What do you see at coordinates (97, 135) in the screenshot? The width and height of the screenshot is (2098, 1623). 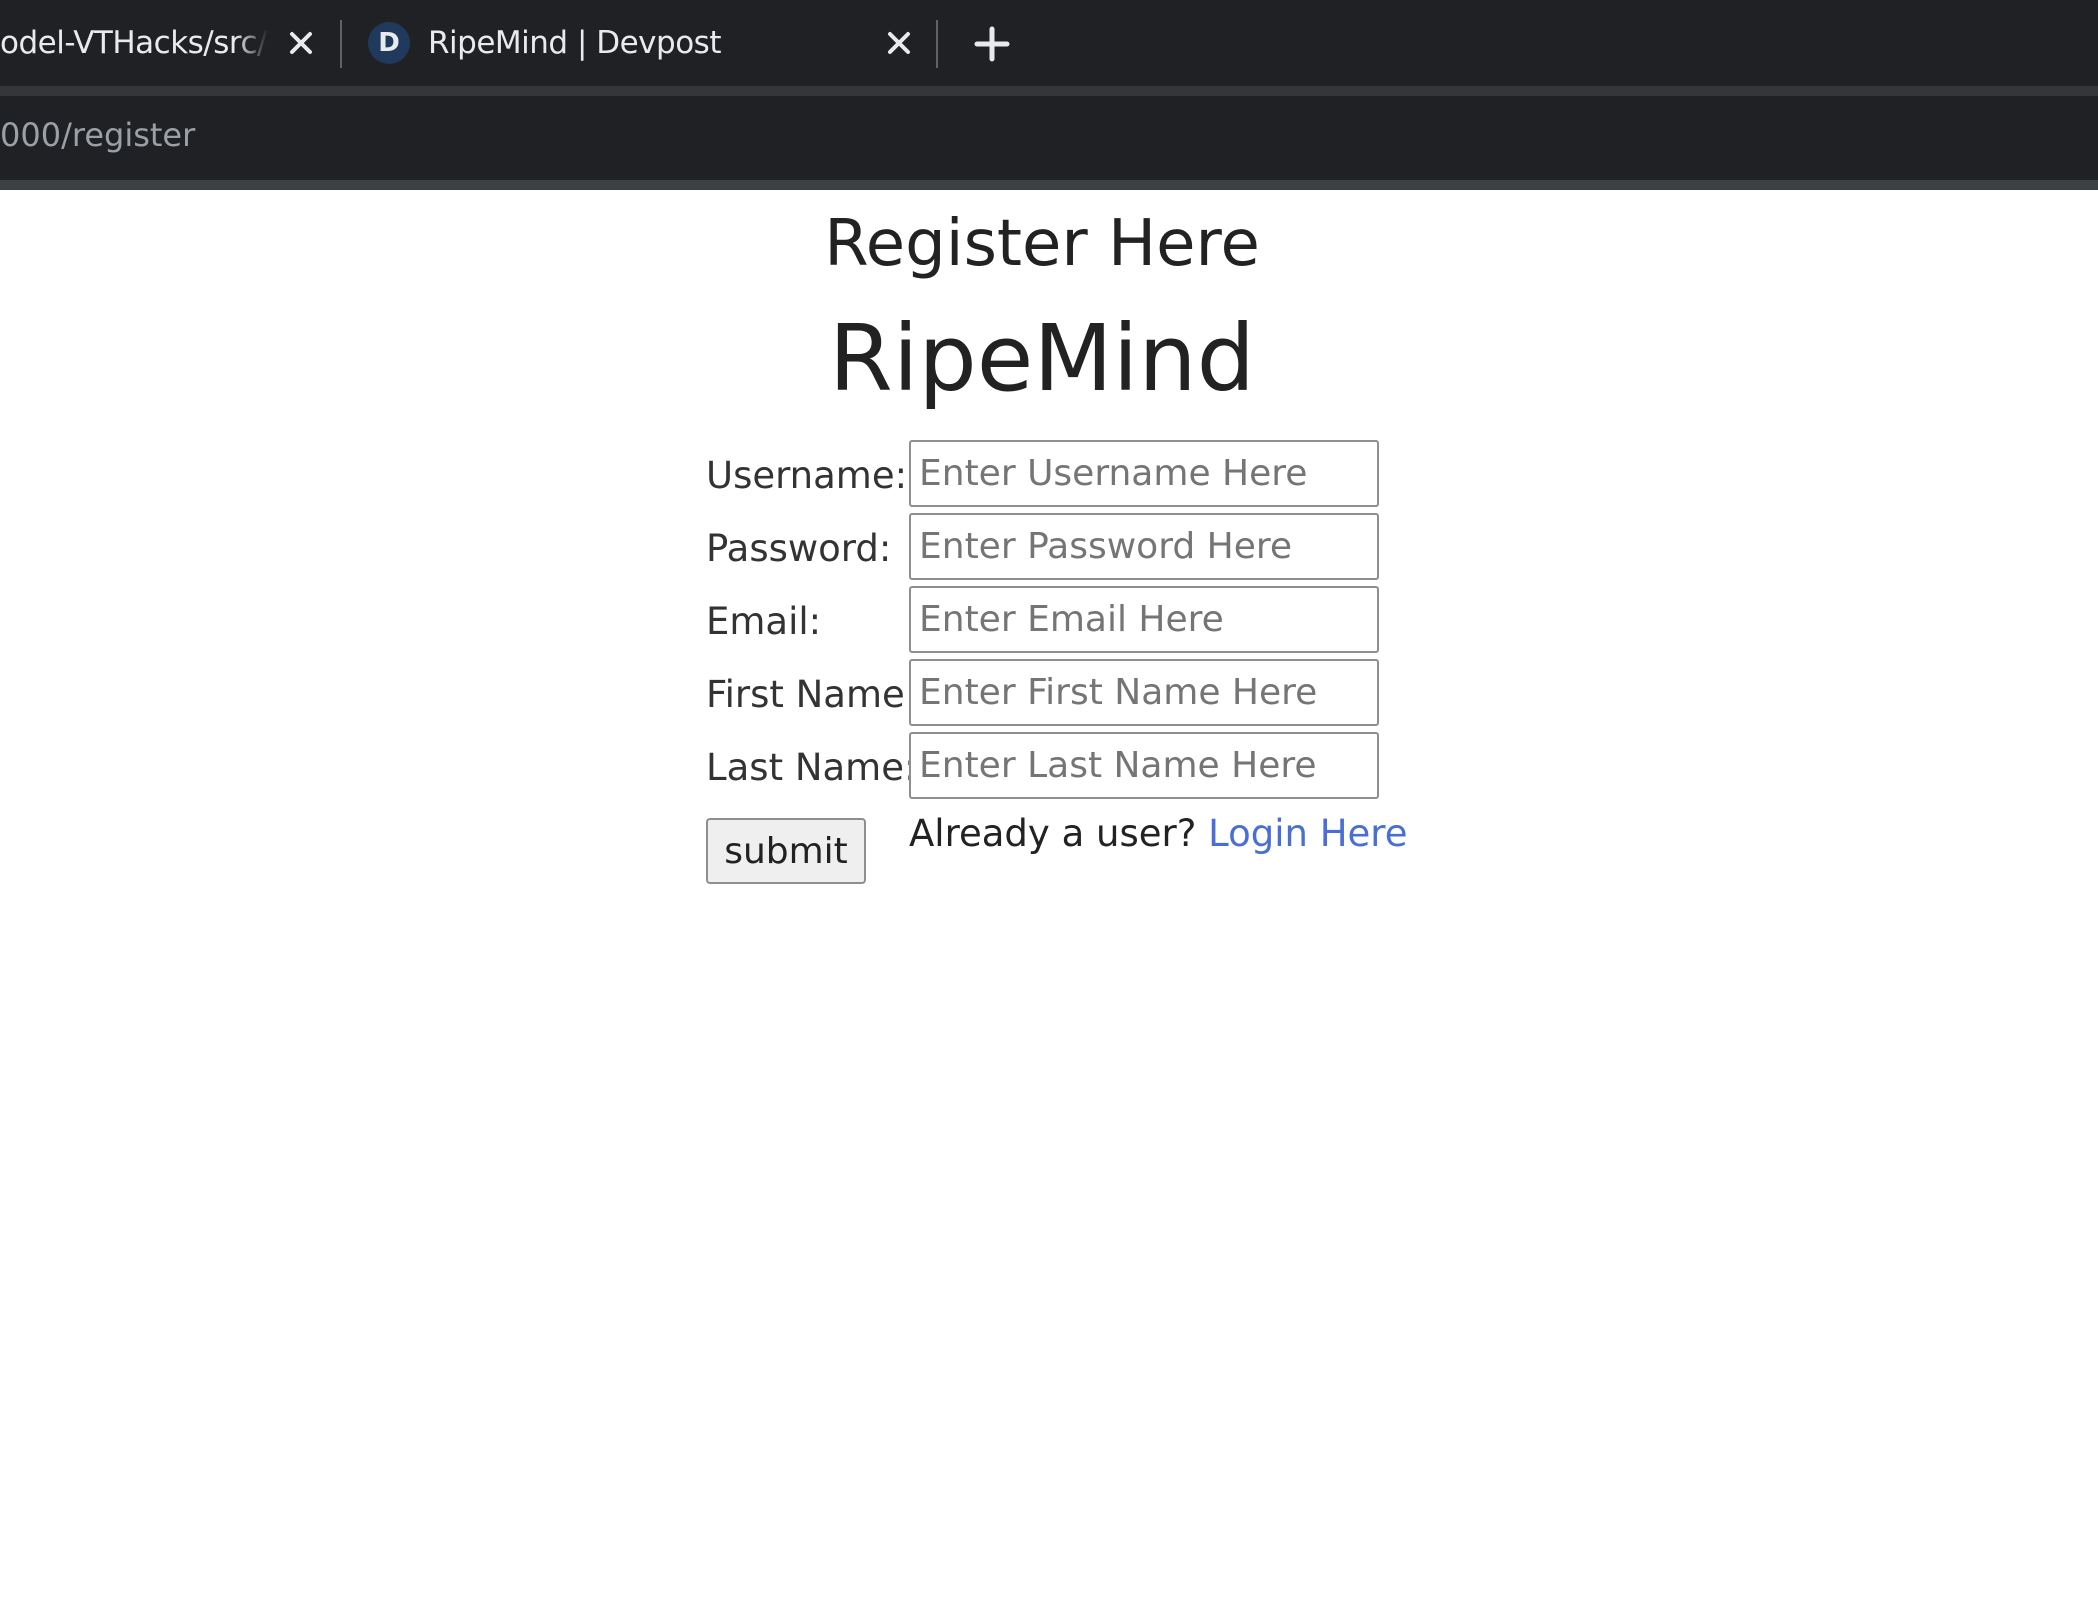 I see `url-text: 000/register` at bounding box center [97, 135].